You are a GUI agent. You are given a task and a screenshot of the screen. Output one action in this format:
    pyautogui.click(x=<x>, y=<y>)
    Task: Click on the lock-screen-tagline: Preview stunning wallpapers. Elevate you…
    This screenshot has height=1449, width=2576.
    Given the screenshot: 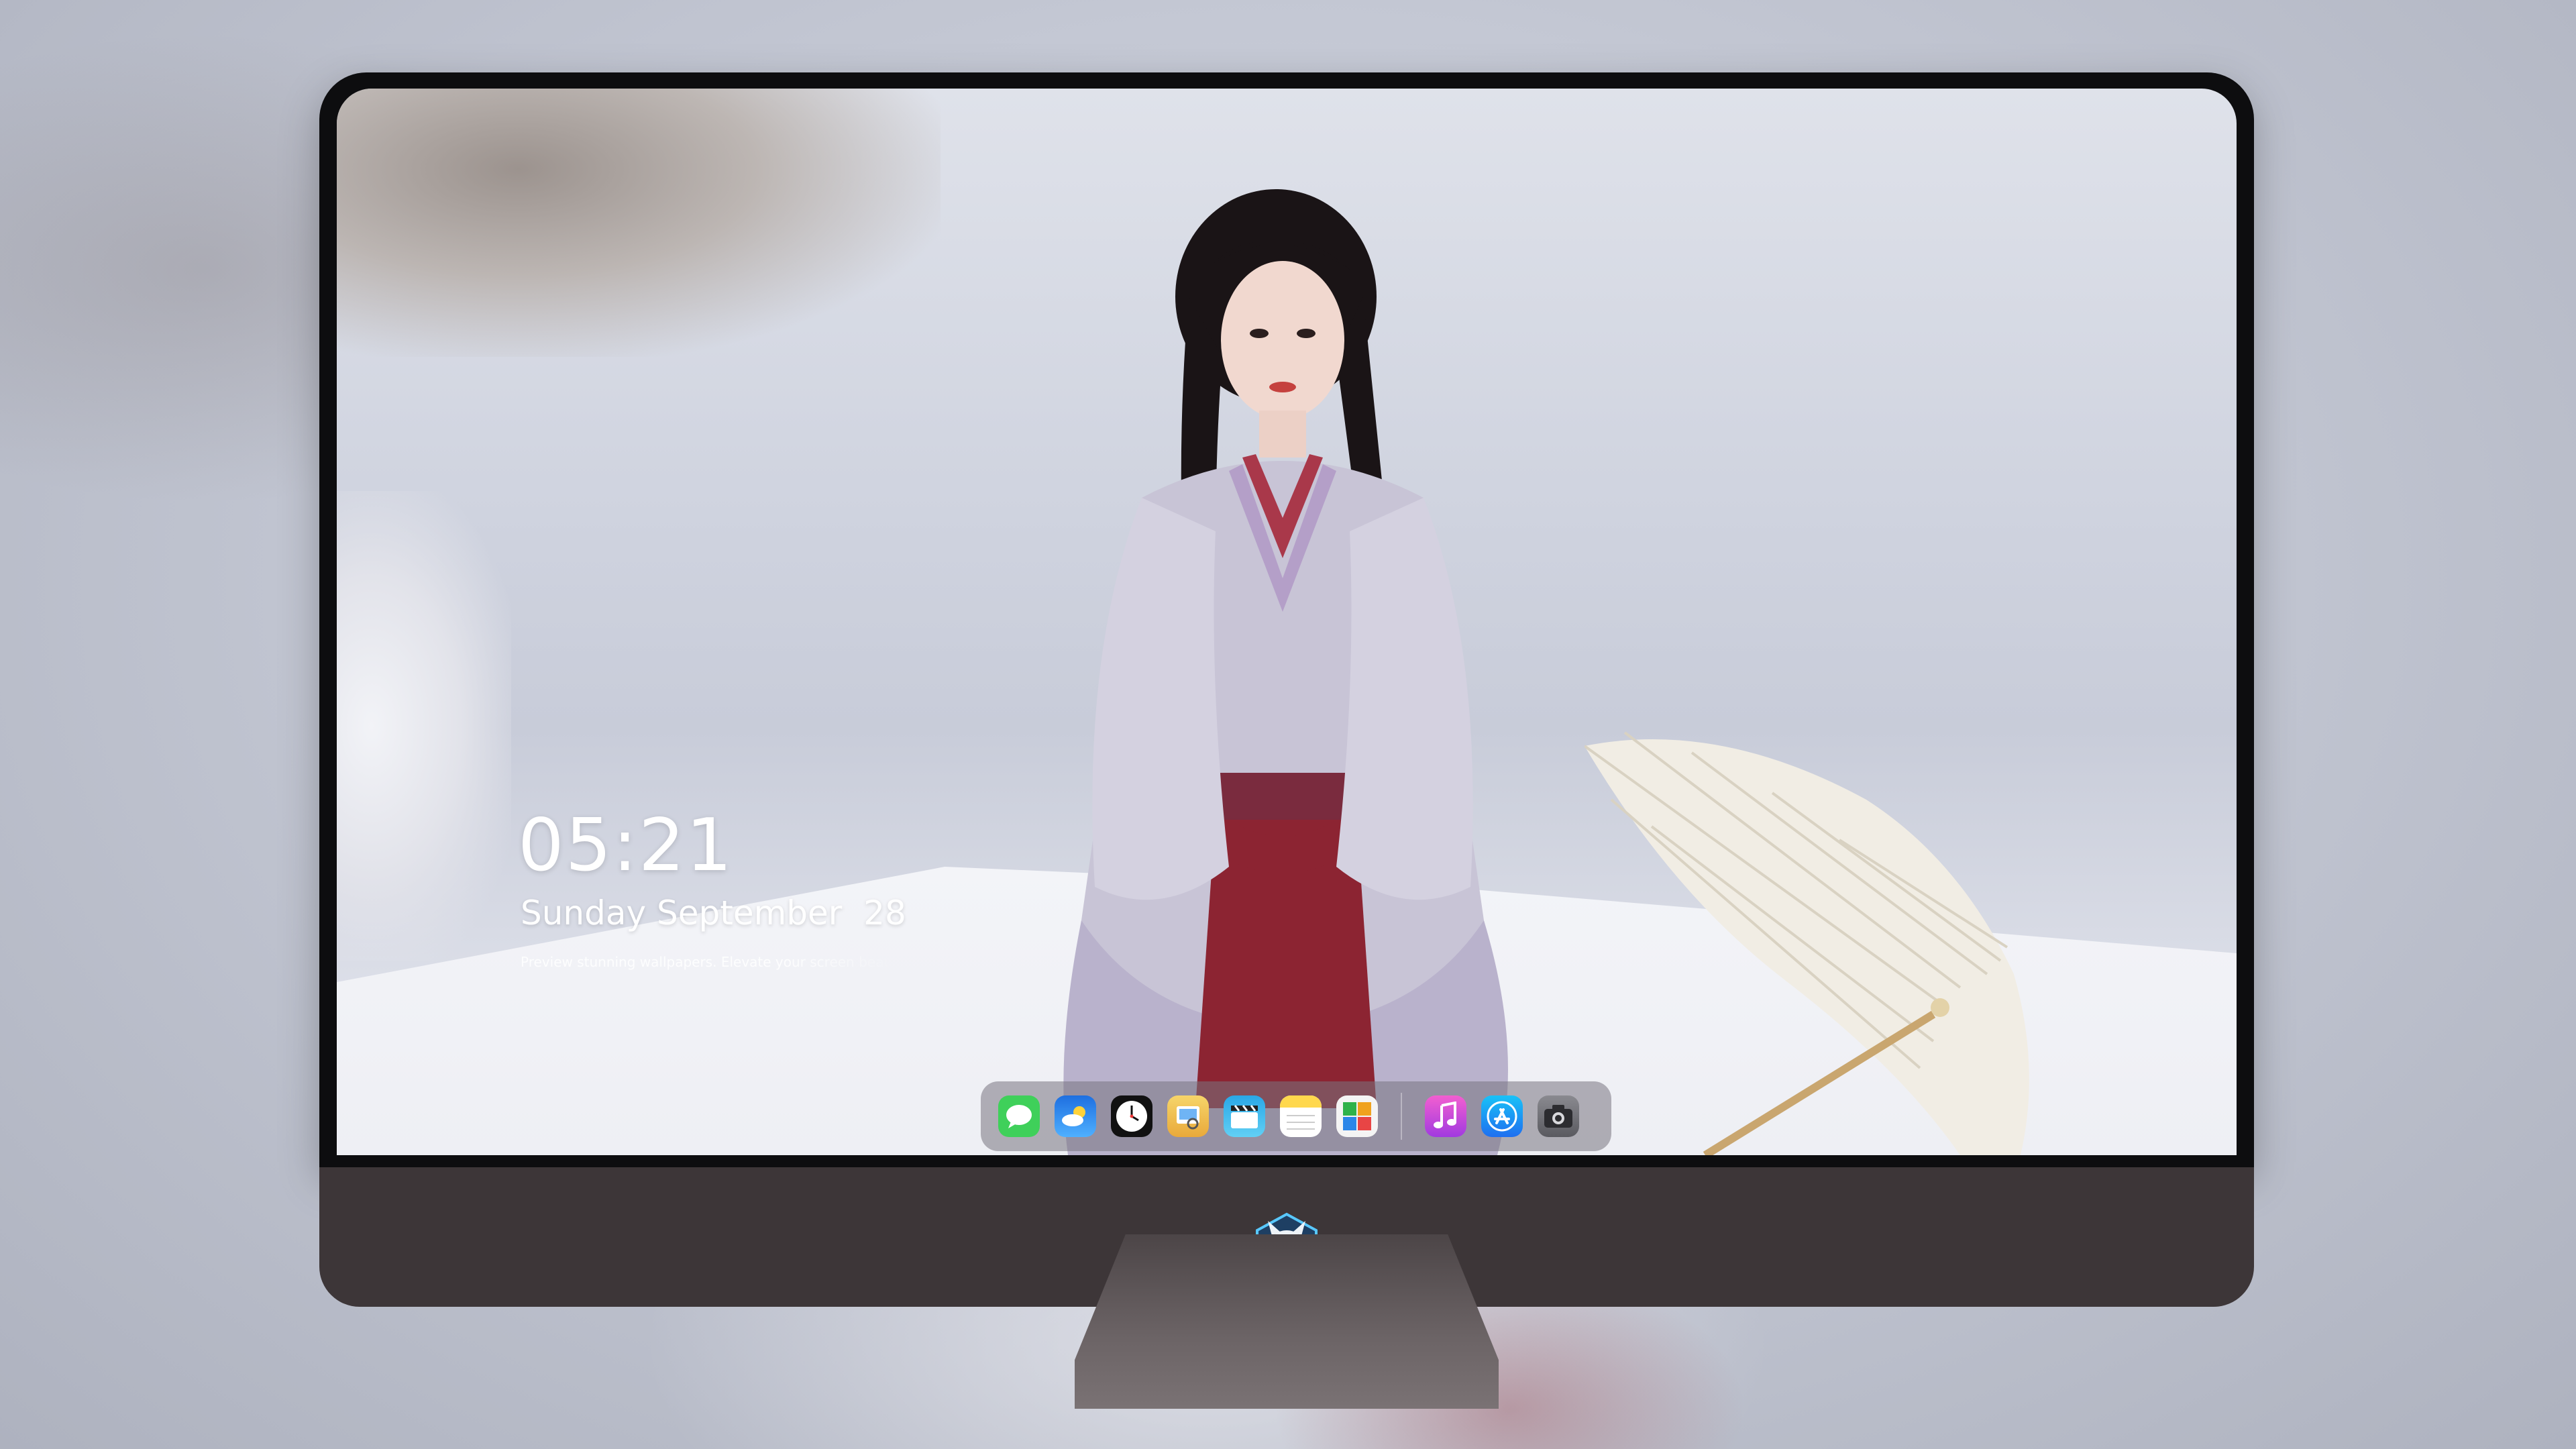 What is the action you would take?
    pyautogui.click(x=708, y=962)
    